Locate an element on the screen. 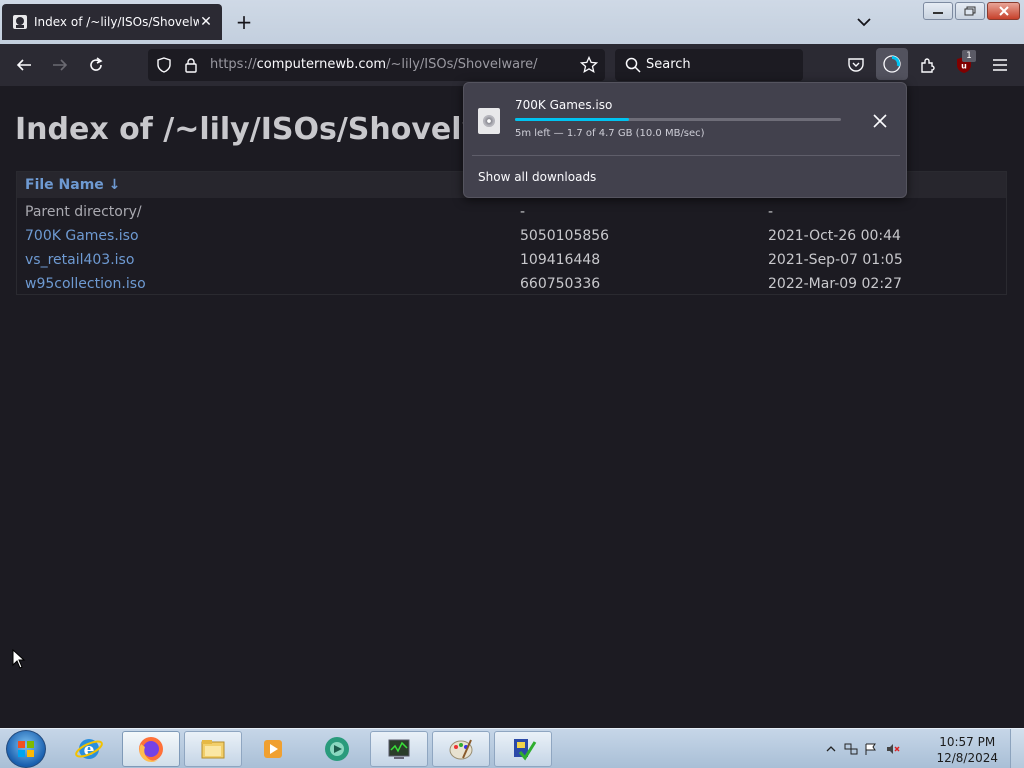 This screenshot has width=1024, height=768. table-row: Parent directory/ - - is located at coordinates (511, 212).